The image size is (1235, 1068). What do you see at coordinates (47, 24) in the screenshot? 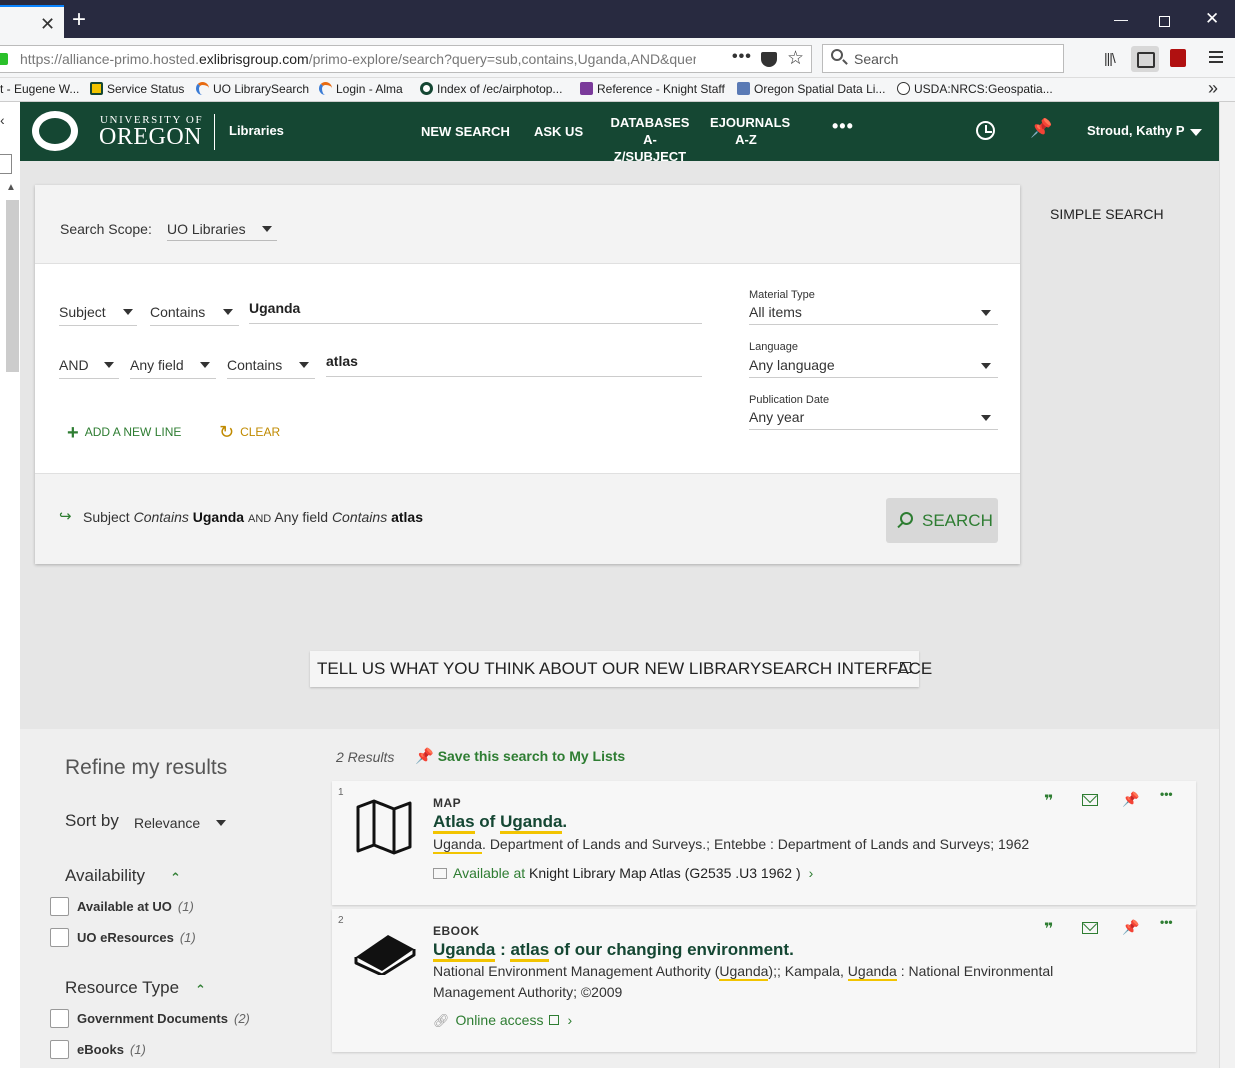
I see `tab-close-icon: ✕` at bounding box center [47, 24].